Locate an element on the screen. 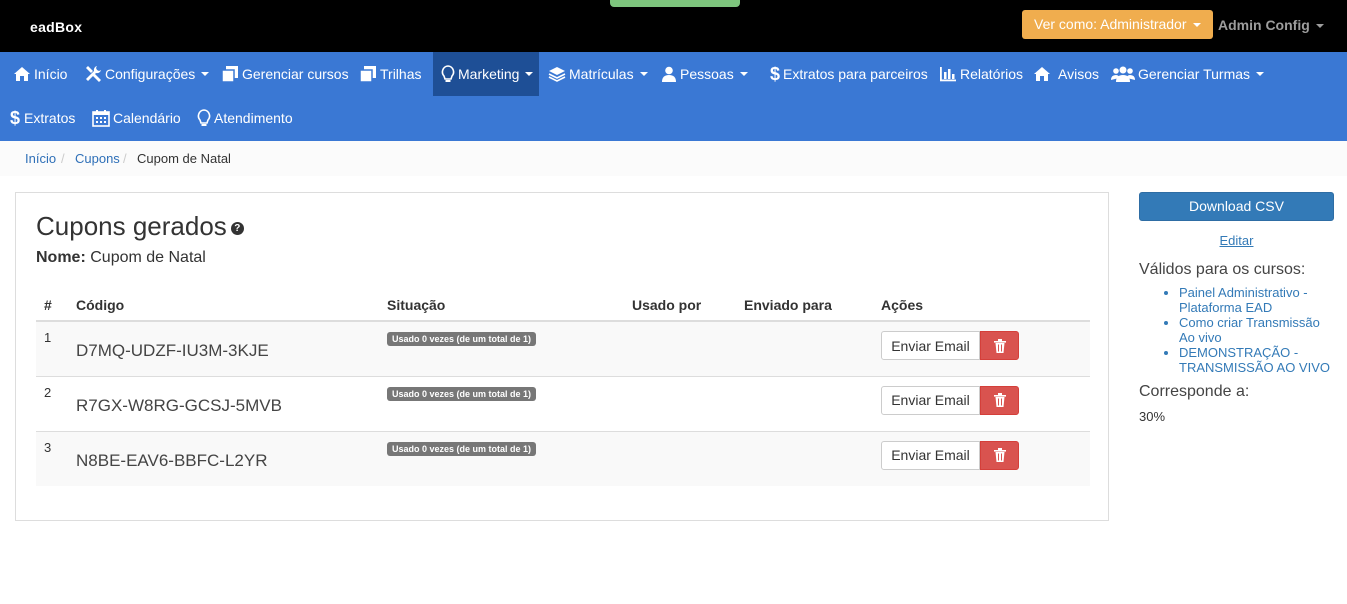 The height and width of the screenshot is (604, 1347). nav-label: Gerenciar cursos is located at coordinates (295, 74).